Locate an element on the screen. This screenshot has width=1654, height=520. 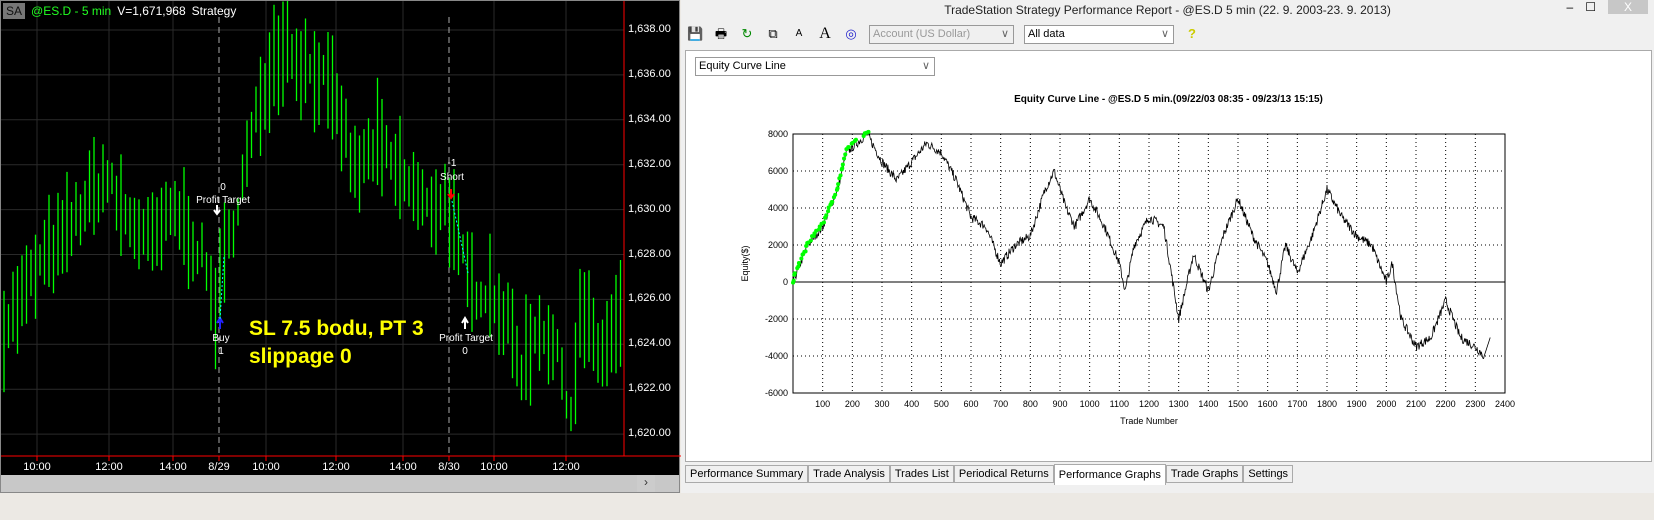
note-line-1: SL 7.5 bodu, PT 3 is located at coordinates (336, 328).